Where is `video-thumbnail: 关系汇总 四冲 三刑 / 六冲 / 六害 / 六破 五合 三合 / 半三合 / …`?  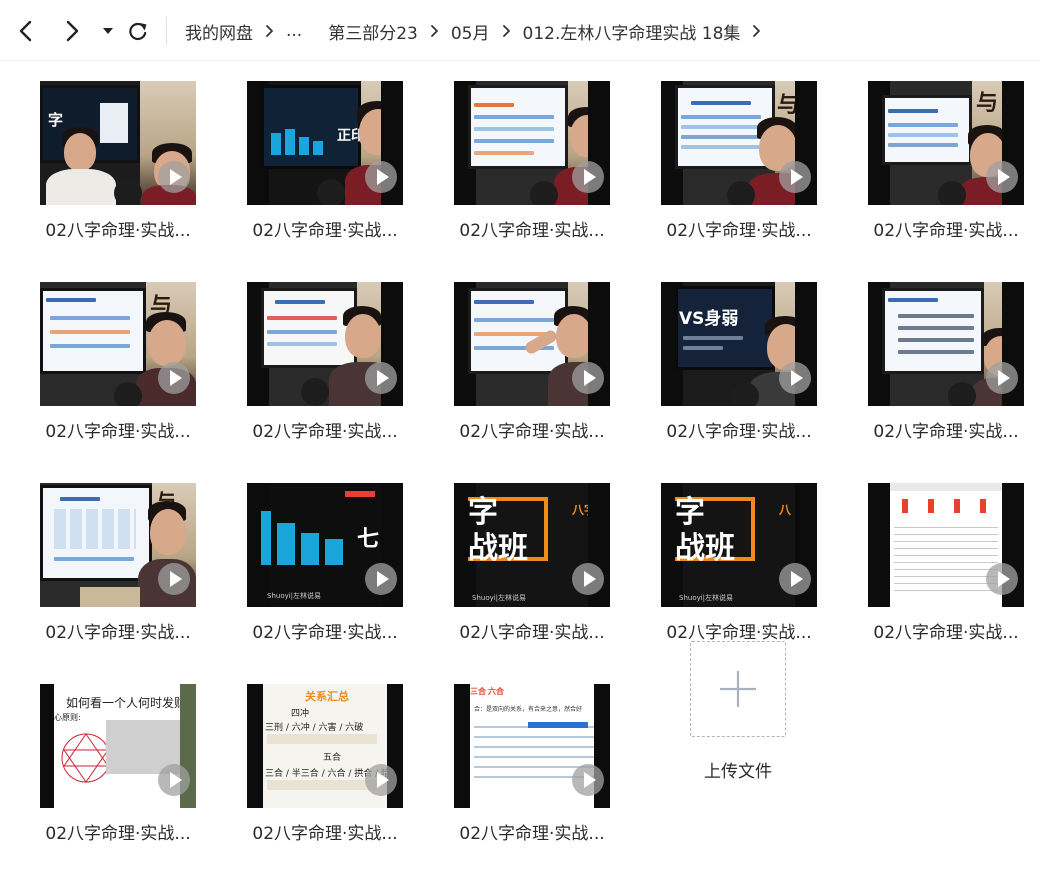 video-thumbnail: 关系汇总 四冲 三刑 / 六冲 / 六害 / 六破 五合 三合 / 半三合 / … is located at coordinates (325, 746).